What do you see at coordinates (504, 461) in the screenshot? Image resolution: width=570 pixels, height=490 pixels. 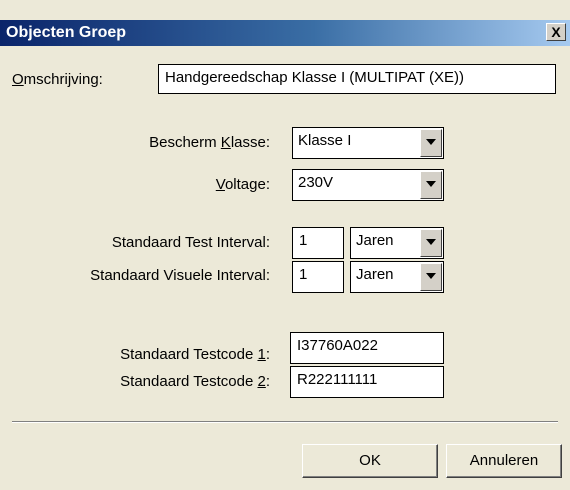 I see `cancel-button: Annuleren` at bounding box center [504, 461].